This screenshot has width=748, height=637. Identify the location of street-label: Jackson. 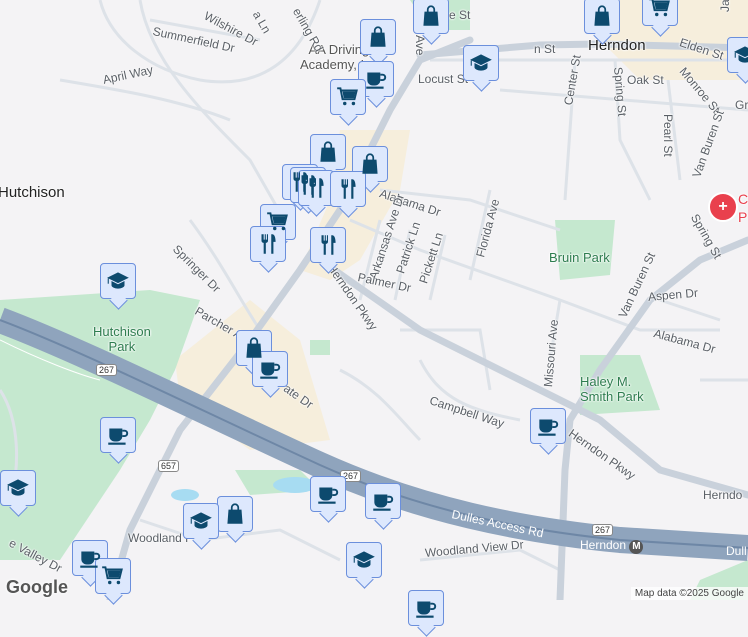
(725, 6).